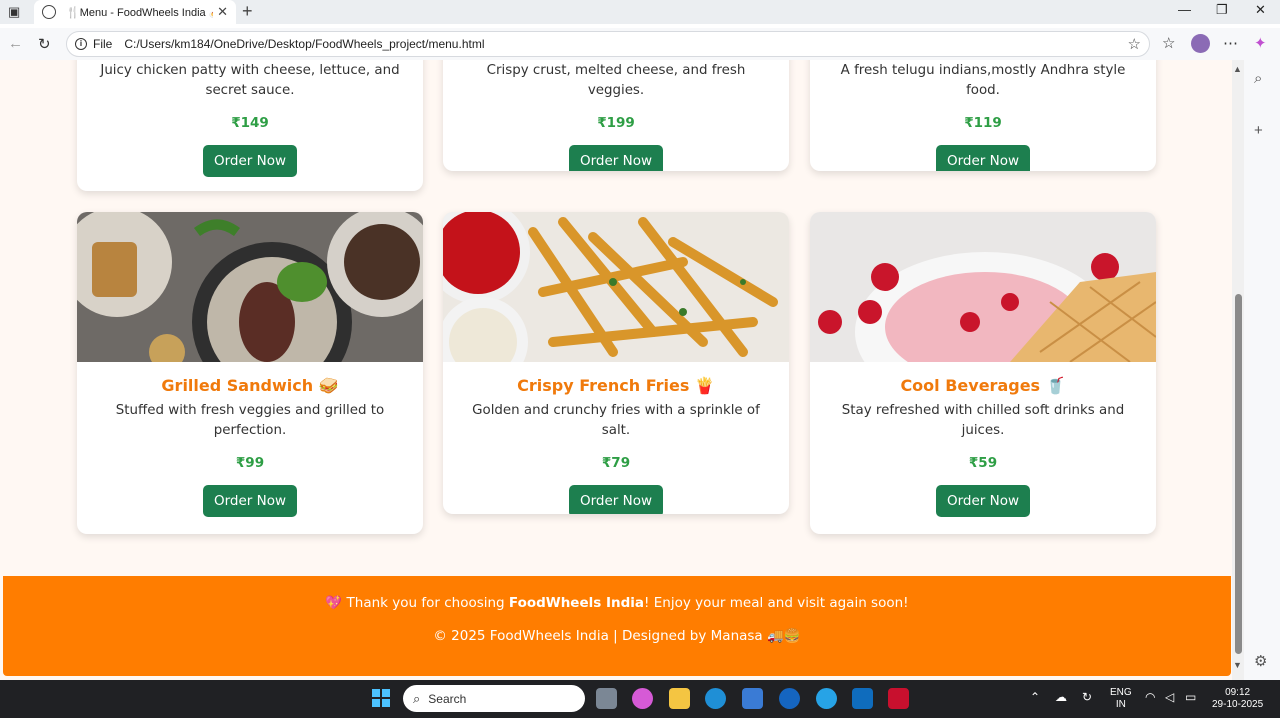 This screenshot has height=718, width=1280. Describe the element at coordinates (222, 12) in the screenshot. I see `tab-close-icon: ✕` at that location.